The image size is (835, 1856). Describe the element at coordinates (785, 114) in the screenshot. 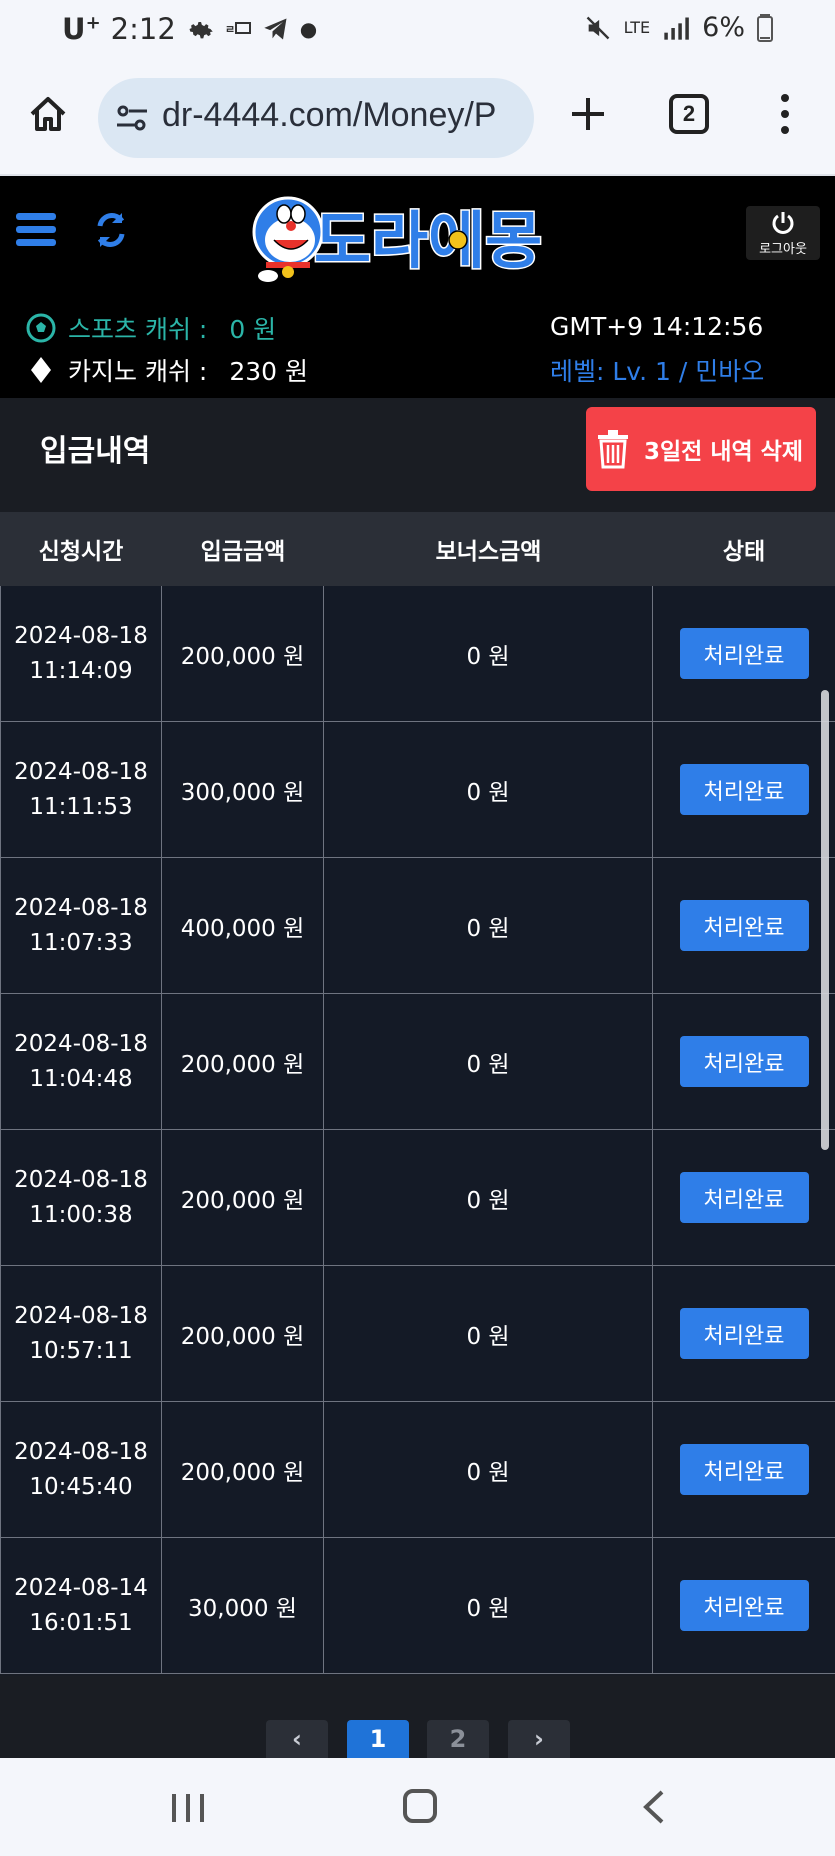

I see `more-menu-icon` at that location.